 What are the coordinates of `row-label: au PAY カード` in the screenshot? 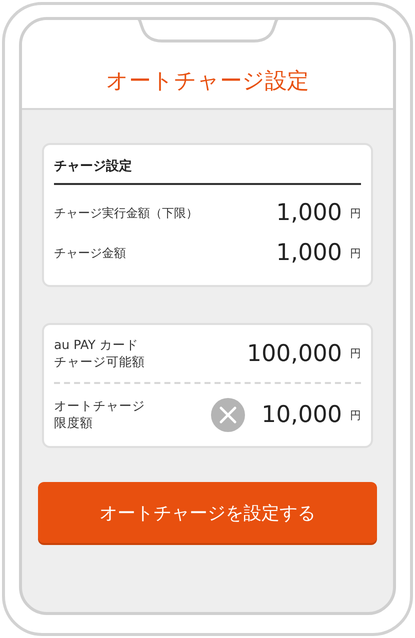 It's located at (96, 345).